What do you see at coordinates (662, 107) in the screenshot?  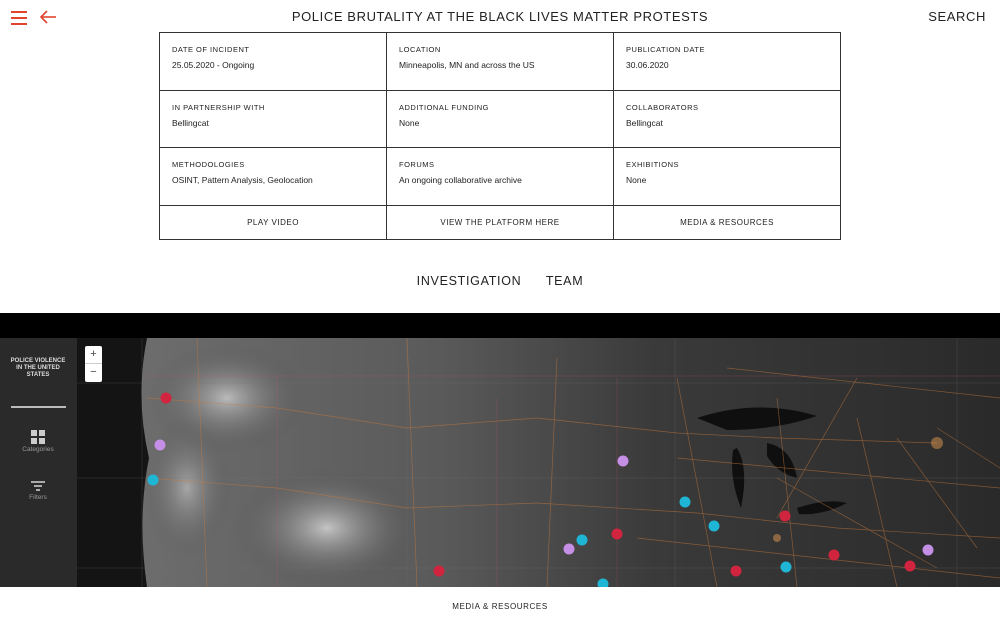 I see `collaborators-label: COLLABORATORS` at bounding box center [662, 107].